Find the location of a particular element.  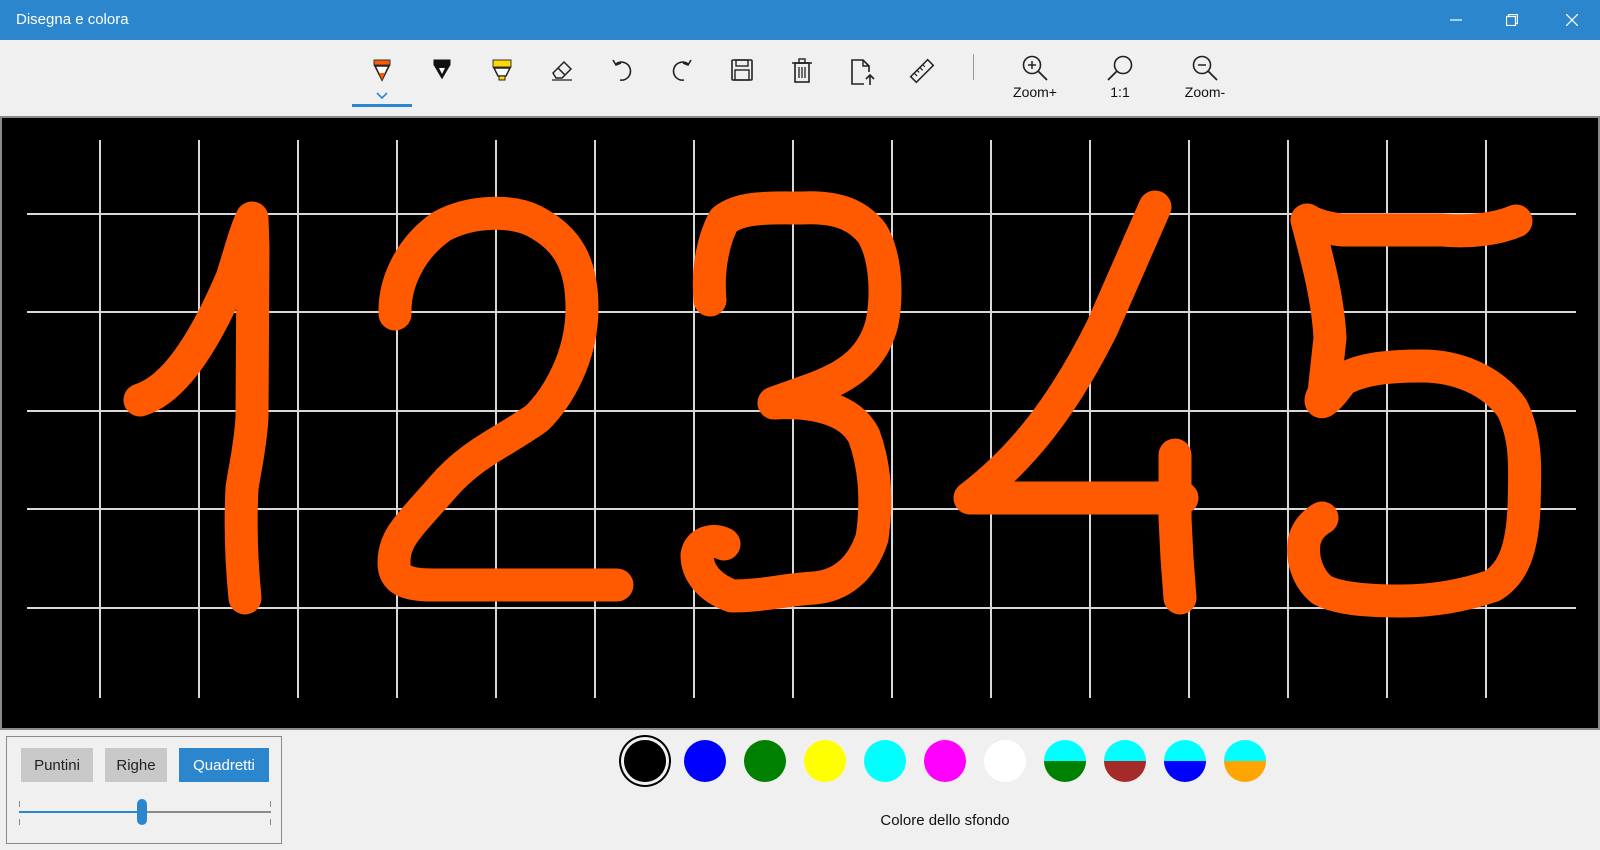

toolbar: Zoom+ 1:1 Zoom- is located at coordinates (800, 78).